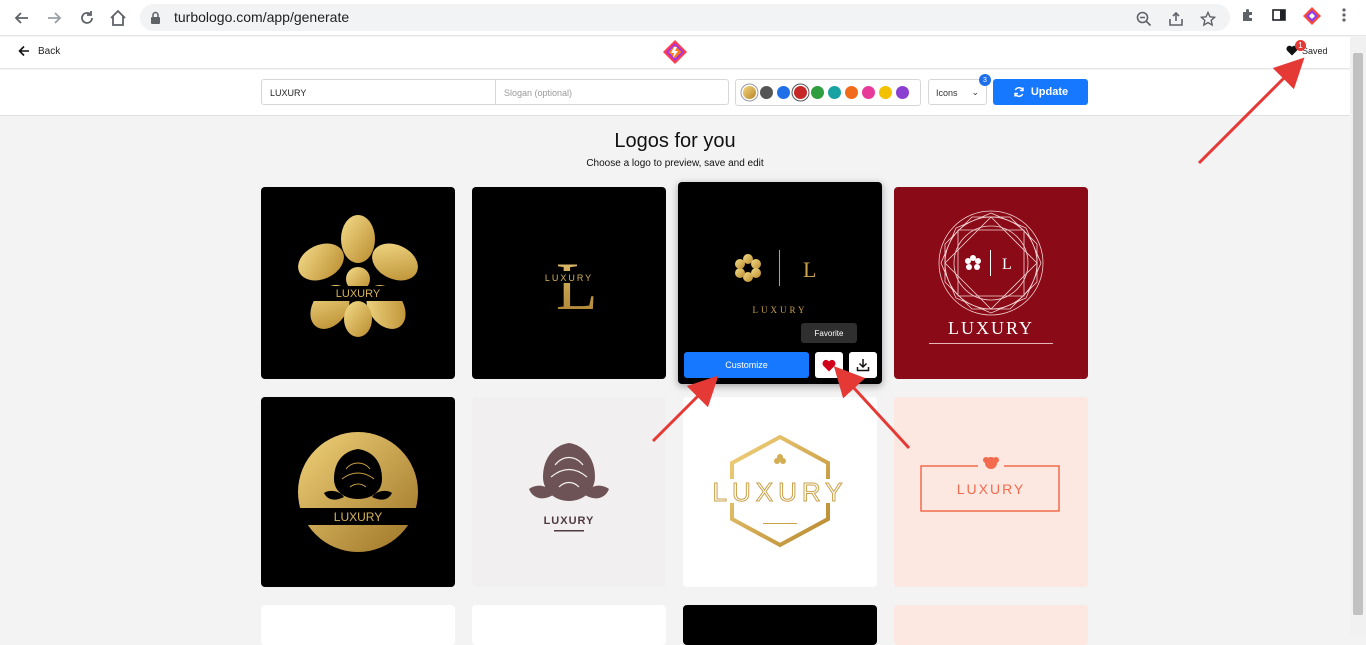 The width and height of the screenshot is (1366, 645). Describe the element at coordinates (985, 80) in the screenshot. I see `icons-count-badge: 3` at that location.